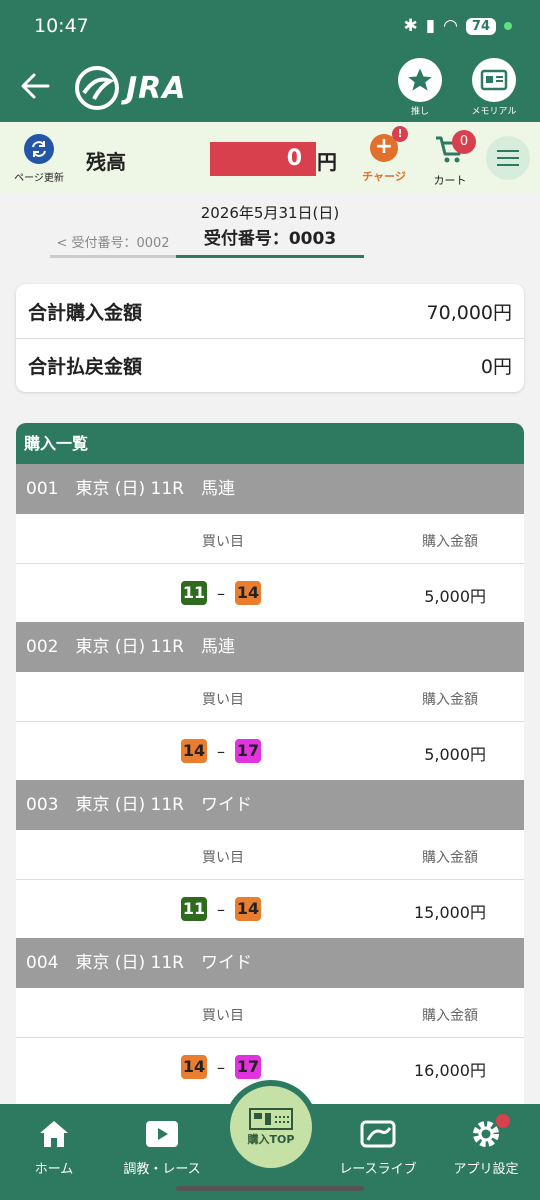  What do you see at coordinates (39, 159) in the screenshot?
I see `page-refresh-button: ページ更新` at bounding box center [39, 159].